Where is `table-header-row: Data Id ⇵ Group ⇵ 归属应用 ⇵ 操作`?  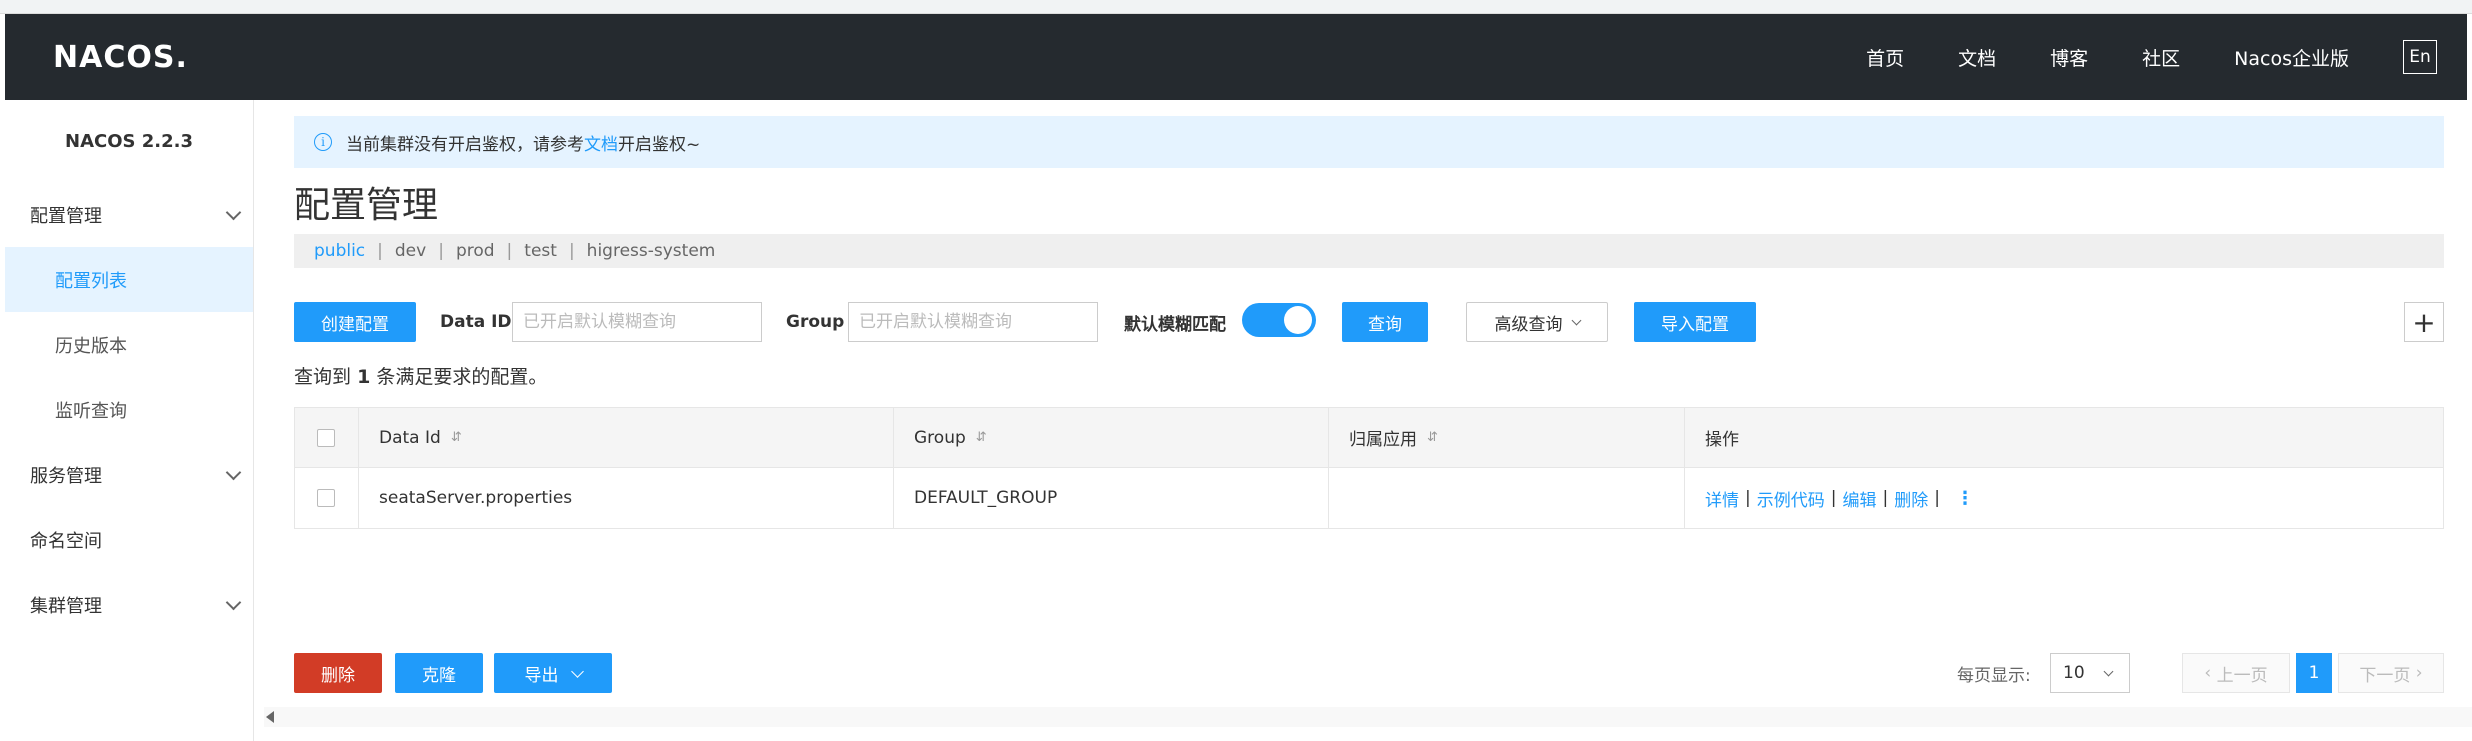
table-header-row: Data Id ⇵ Group ⇵ 归属应用 ⇵ 操作 is located at coordinates (1369, 438).